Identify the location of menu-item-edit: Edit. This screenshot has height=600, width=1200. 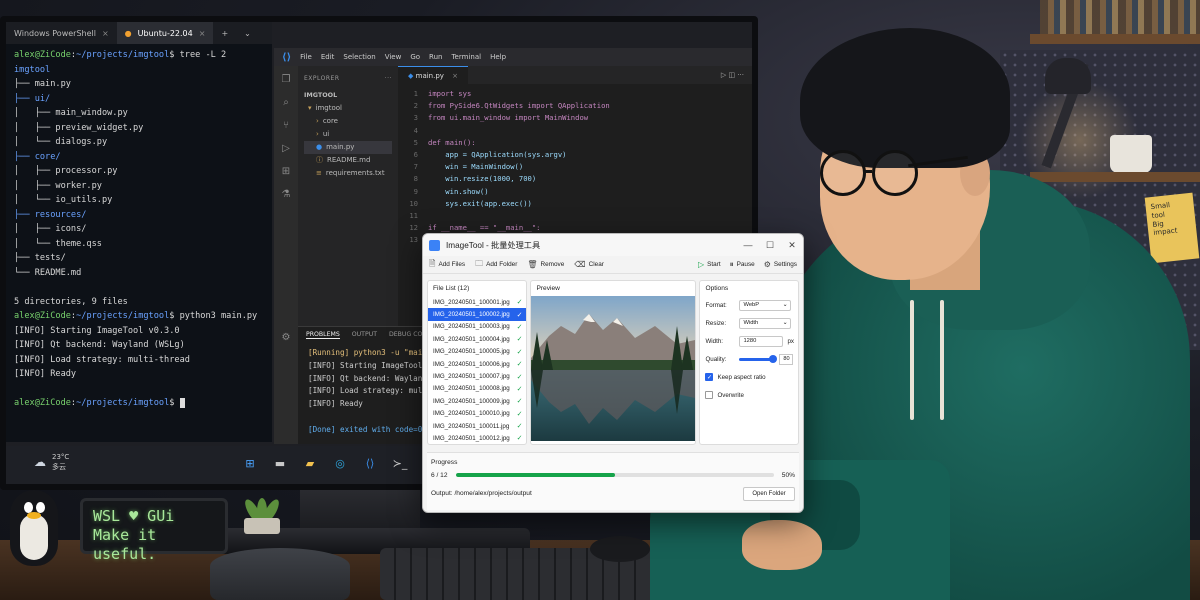
(328, 57).